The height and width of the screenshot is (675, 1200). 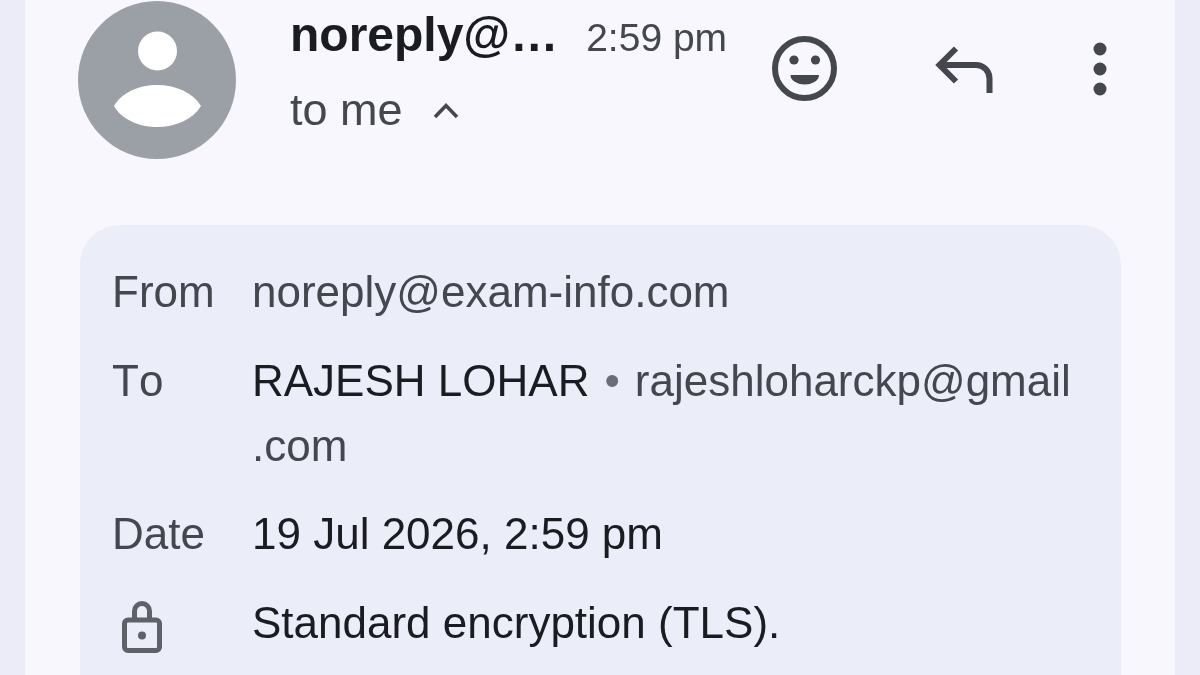 What do you see at coordinates (657, 38) in the screenshot?
I see `message-time: 2:59 pm` at bounding box center [657, 38].